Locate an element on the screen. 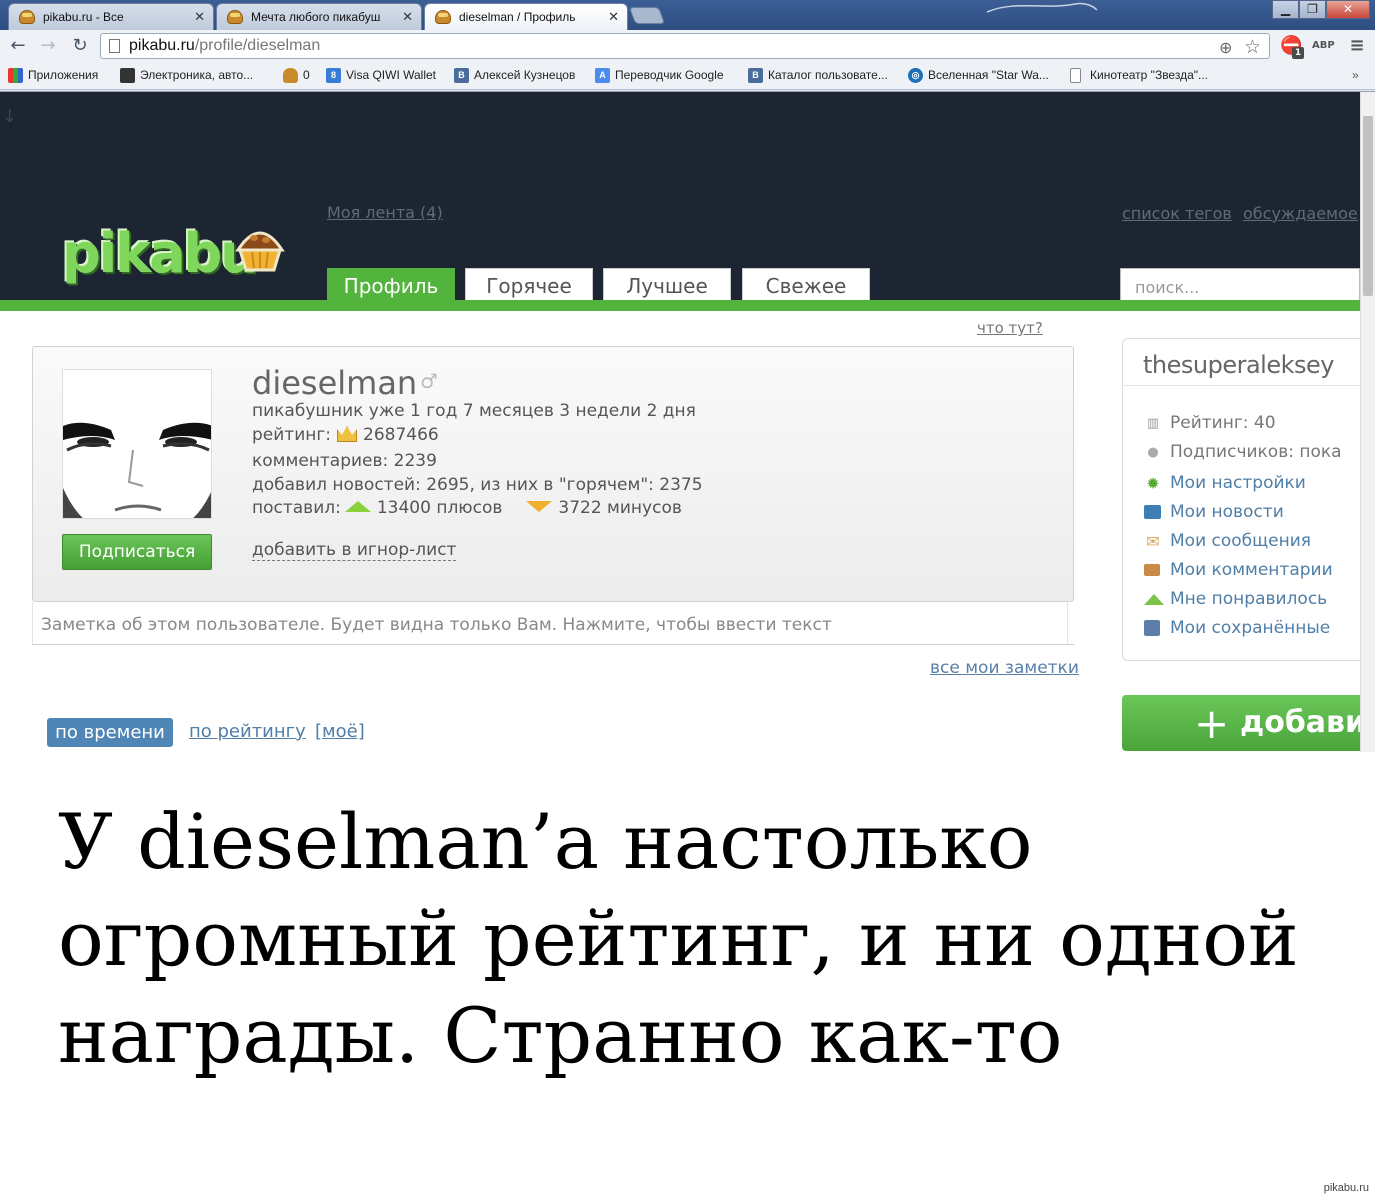 The width and height of the screenshot is (1375, 1200). sort-by-rating-link: по рейтингу is located at coordinates (247, 731).